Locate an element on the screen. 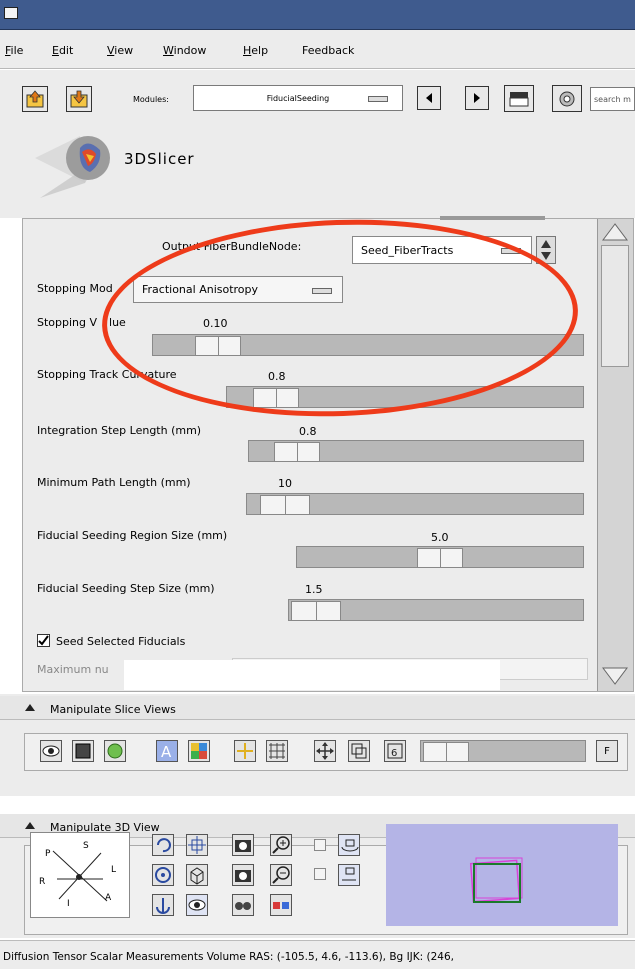 The width and height of the screenshot is (635, 969). slice-fit-button is located at coordinates (359, 751).